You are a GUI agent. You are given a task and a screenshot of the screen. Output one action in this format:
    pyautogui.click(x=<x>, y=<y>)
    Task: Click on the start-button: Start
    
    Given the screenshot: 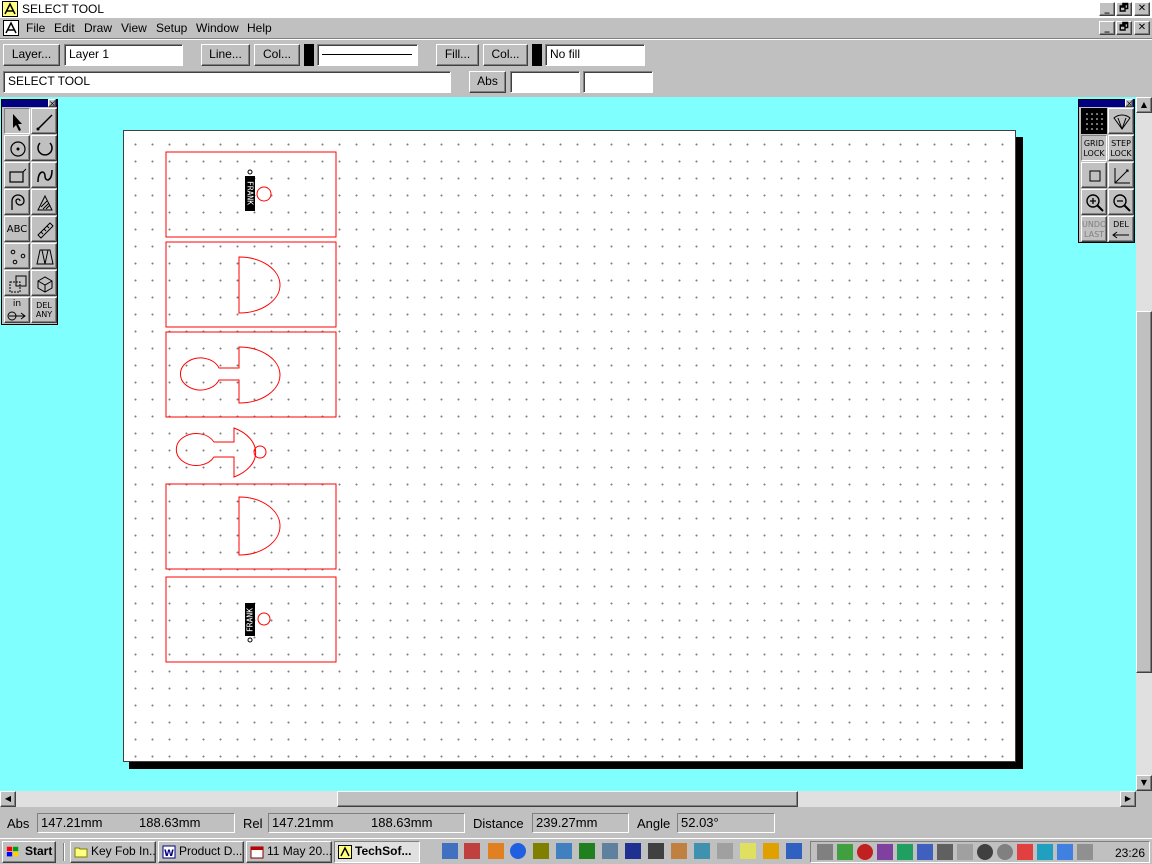 What is the action you would take?
    pyautogui.click(x=29, y=852)
    